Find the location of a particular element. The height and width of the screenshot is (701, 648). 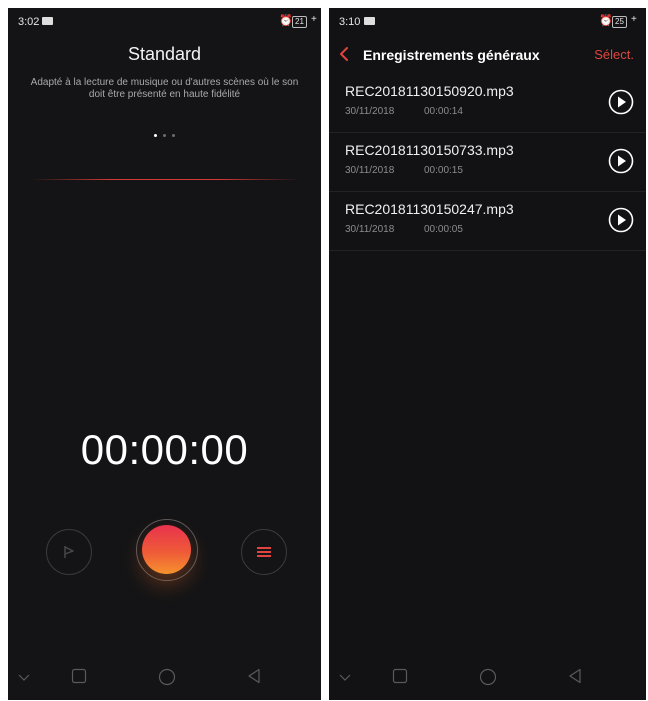

mode-title: Standard is located at coordinates (164, 54).